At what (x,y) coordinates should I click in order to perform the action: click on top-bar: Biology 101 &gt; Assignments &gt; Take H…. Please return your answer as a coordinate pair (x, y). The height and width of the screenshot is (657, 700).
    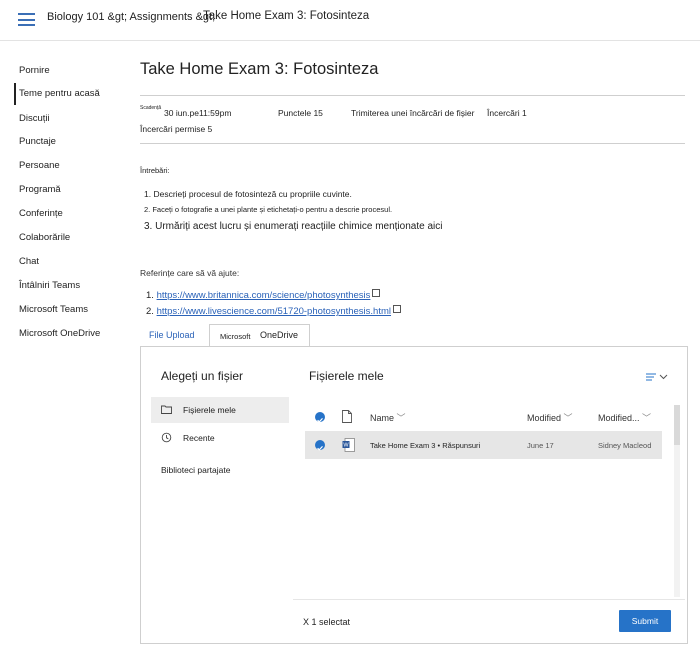
    Looking at the image, I should click on (350, 20).